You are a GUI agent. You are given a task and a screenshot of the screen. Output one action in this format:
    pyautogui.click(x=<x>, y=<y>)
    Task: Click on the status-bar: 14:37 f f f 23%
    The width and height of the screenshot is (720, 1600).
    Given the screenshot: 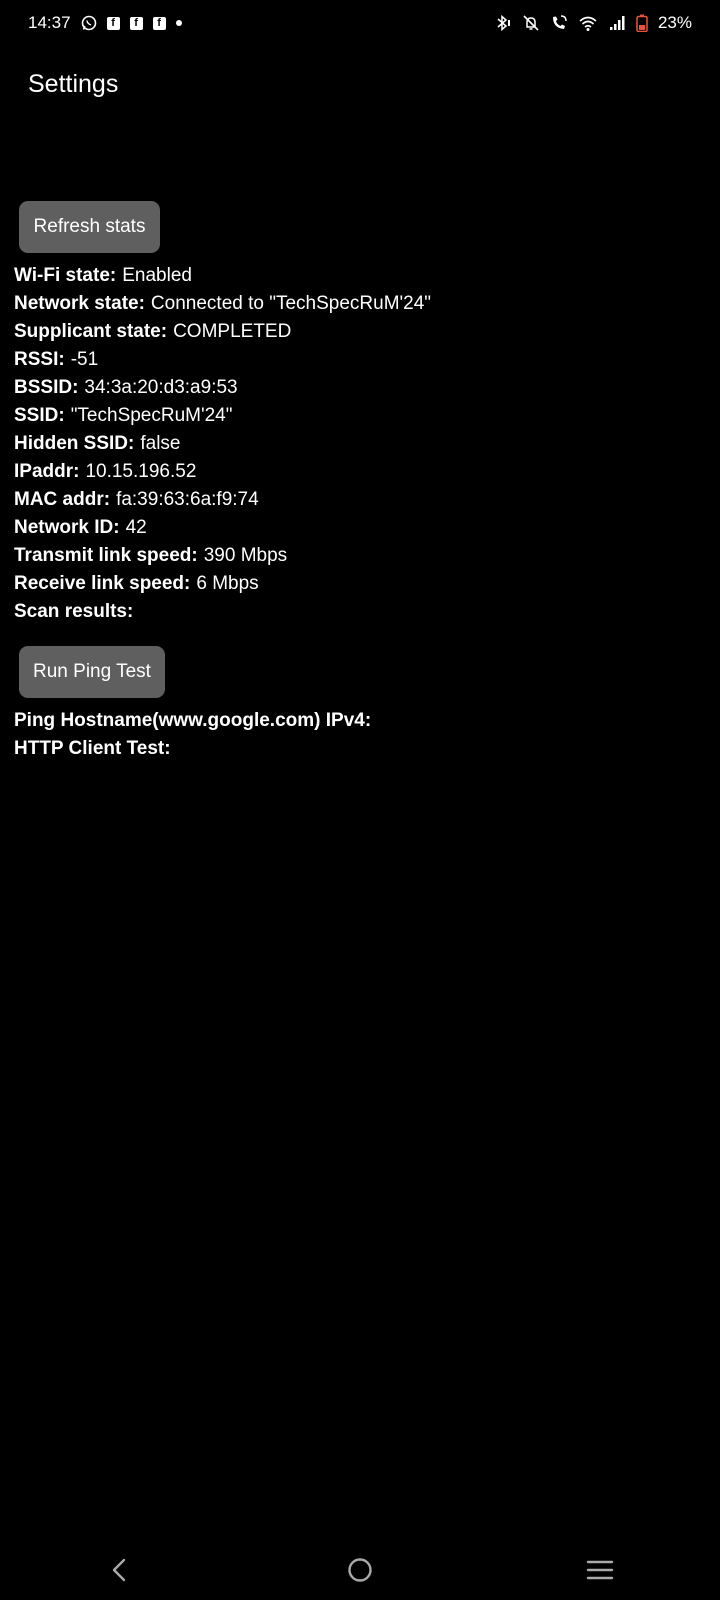 What is the action you would take?
    pyautogui.click(x=360, y=23)
    